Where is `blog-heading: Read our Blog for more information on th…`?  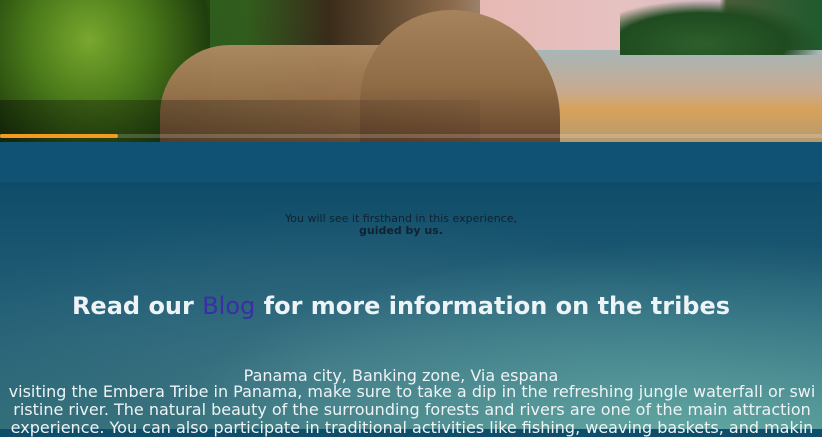 blog-heading: Read our Blog for more information on th… is located at coordinates (401, 306).